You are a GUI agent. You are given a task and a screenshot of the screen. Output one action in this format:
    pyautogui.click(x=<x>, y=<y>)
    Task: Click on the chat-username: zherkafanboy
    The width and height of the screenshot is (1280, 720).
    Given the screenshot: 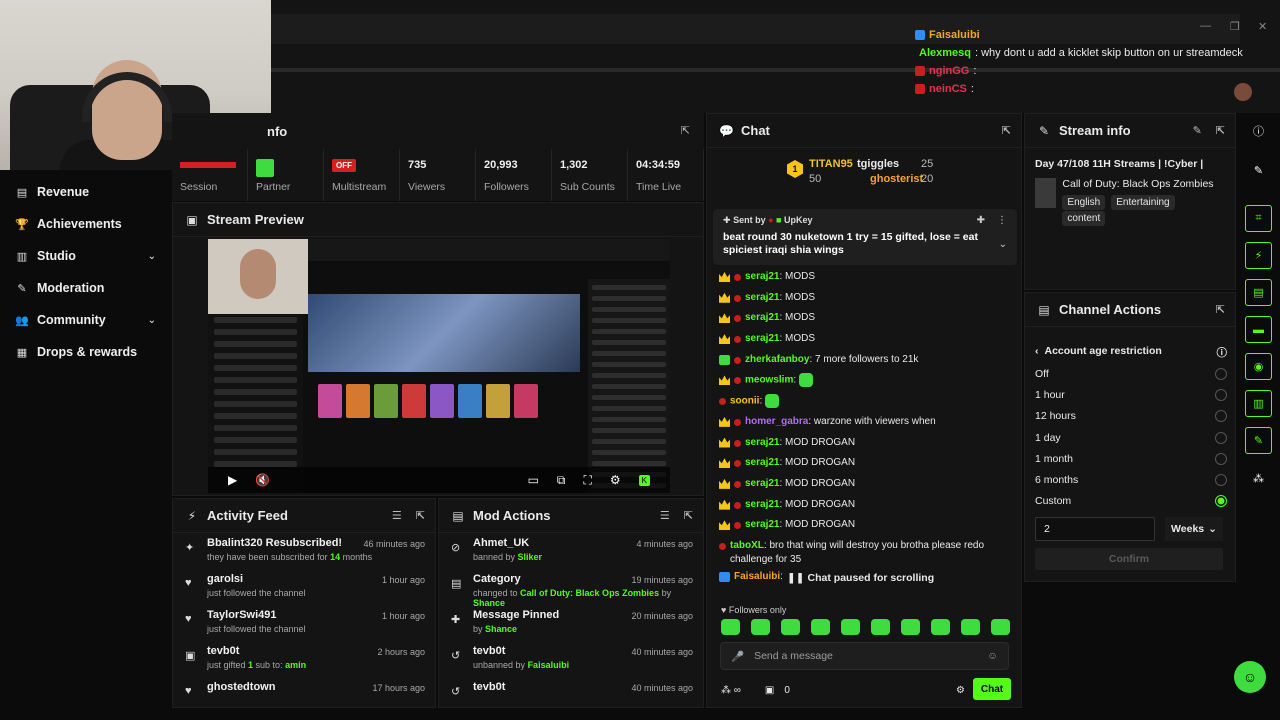 What is the action you would take?
    pyautogui.click(x=777, y=359)
    